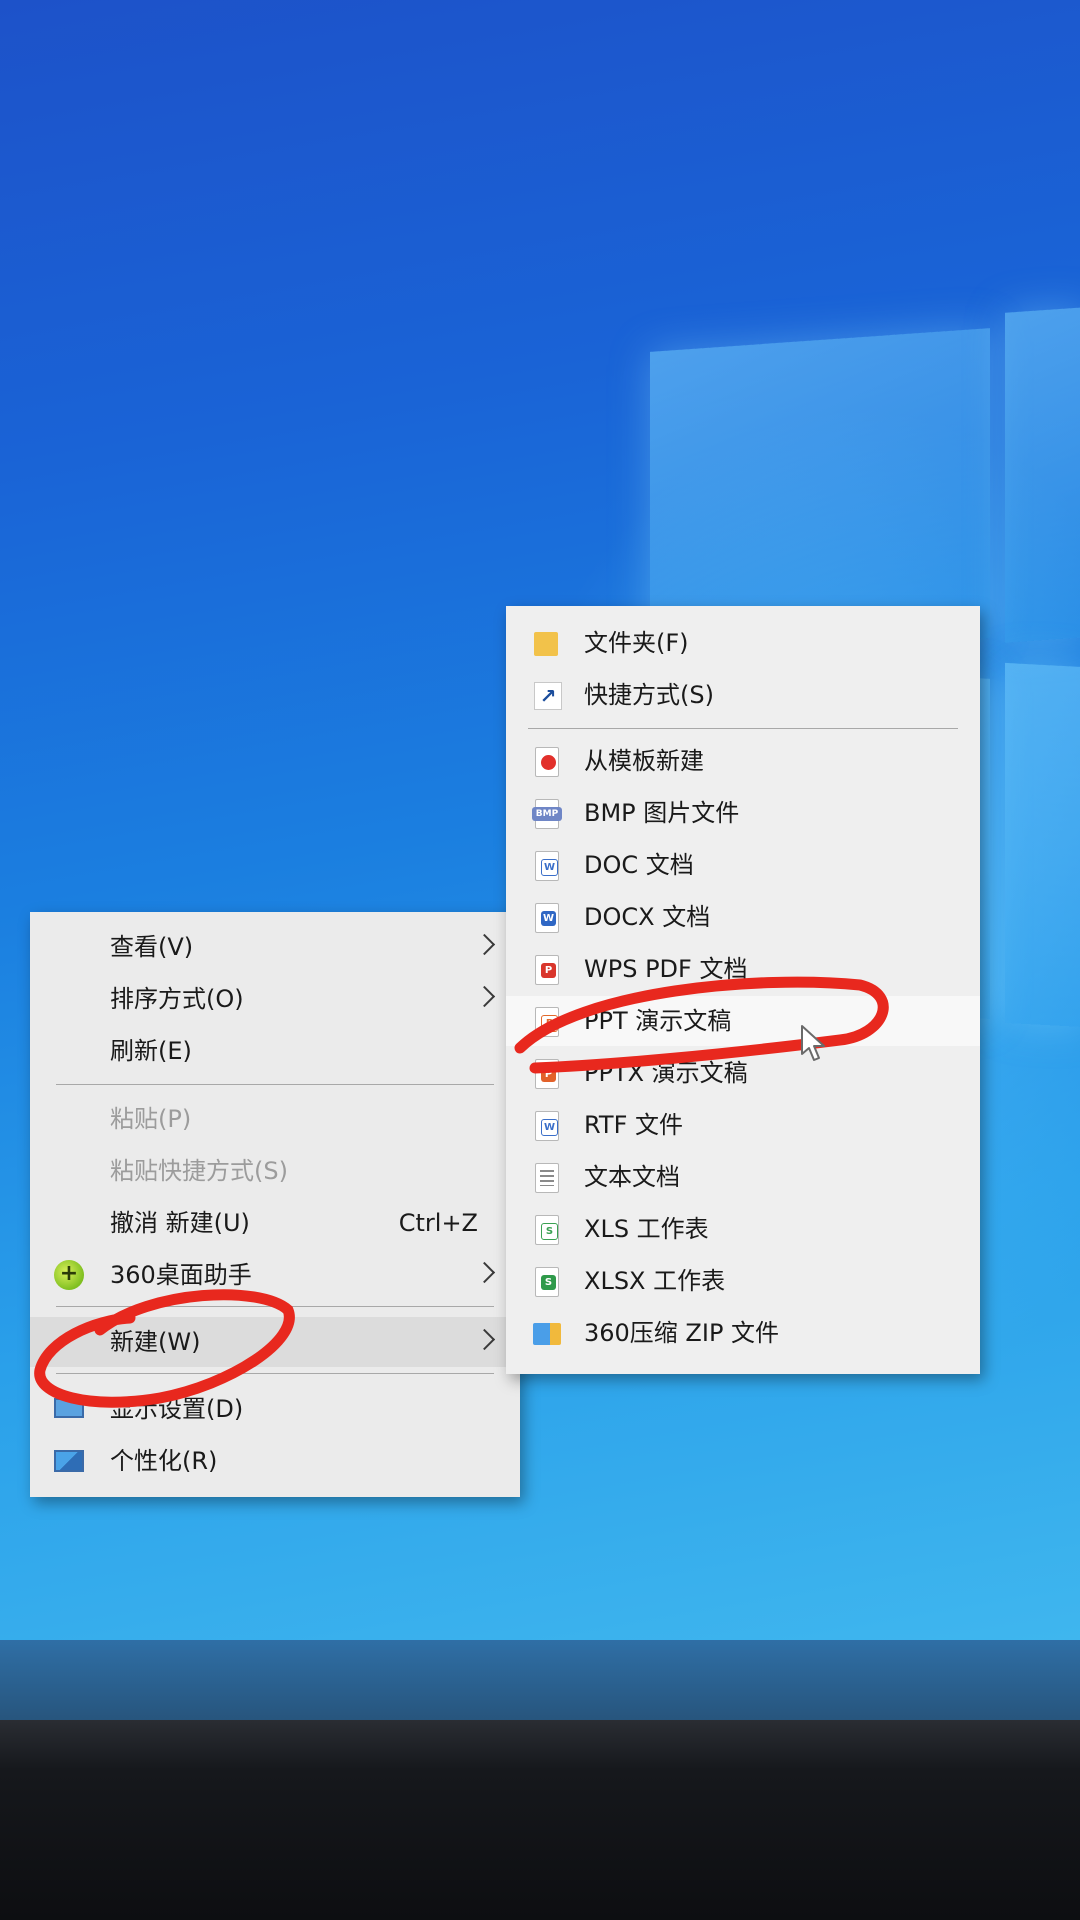  What do you see at coordinates (743, 917) in the screenshot?
I see `submenu-item-docx: W DOCX 文档` at bounding box center [743, 917].